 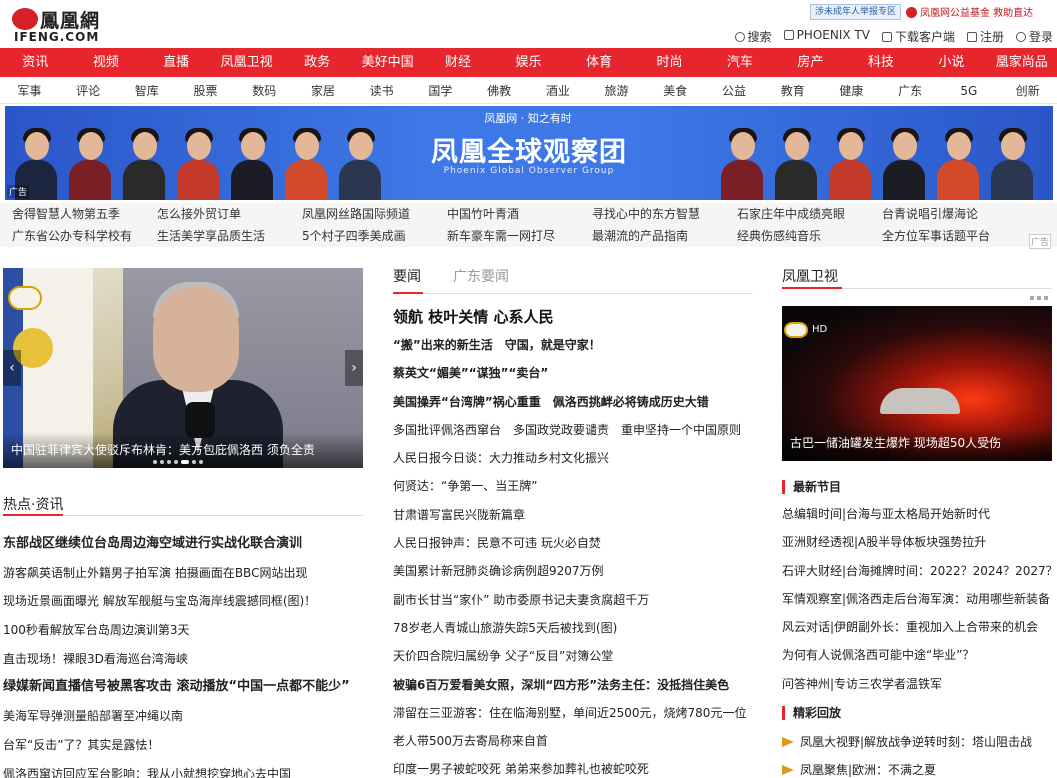 What do you see at coordinates (246, 62) in the screenshot?
I see `main-nav-item: 凤凰卫视` at bounding box center [246, 62].